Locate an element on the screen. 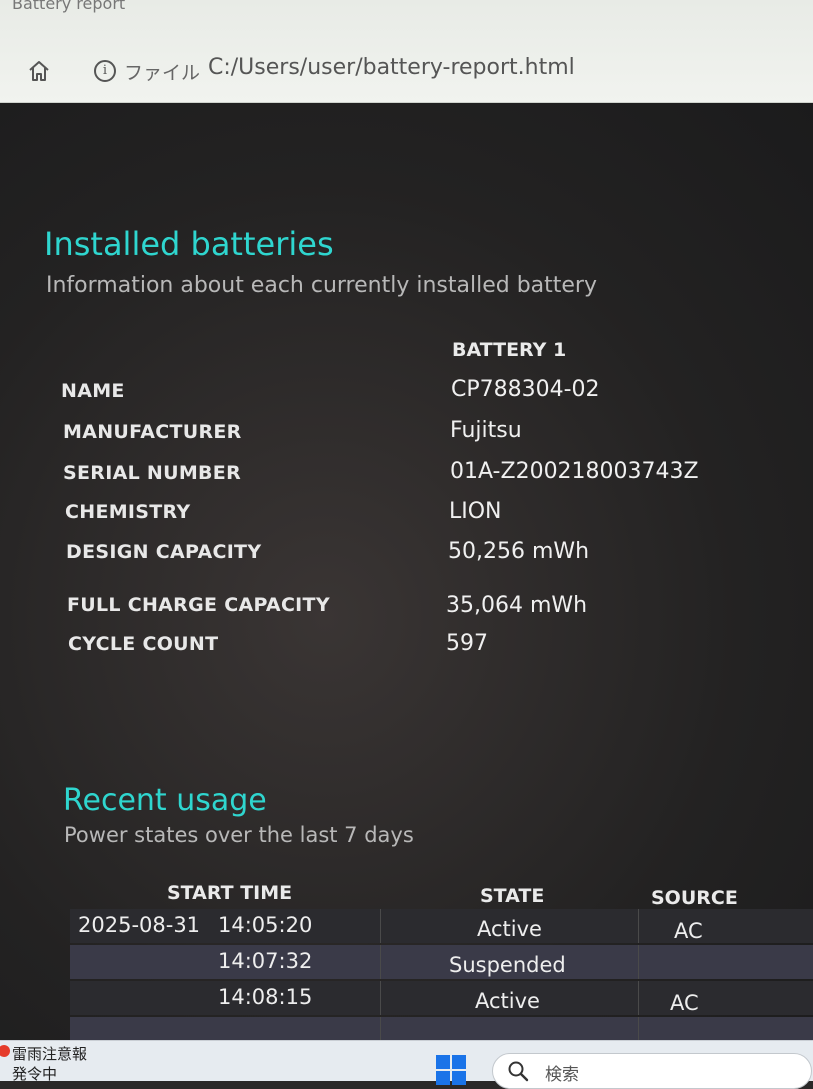 Image resolution: width=813 pixels, height=1089 pixels. row-label-name: NAME is located at coordinates (93, 391).